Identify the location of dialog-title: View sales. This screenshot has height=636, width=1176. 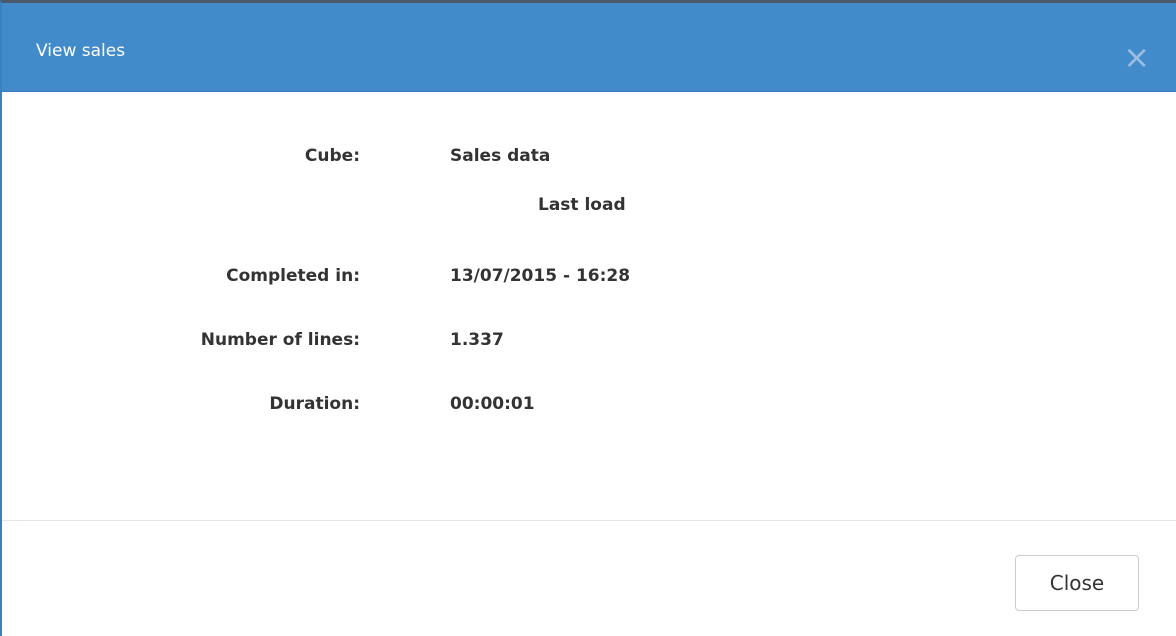
(81, 51).